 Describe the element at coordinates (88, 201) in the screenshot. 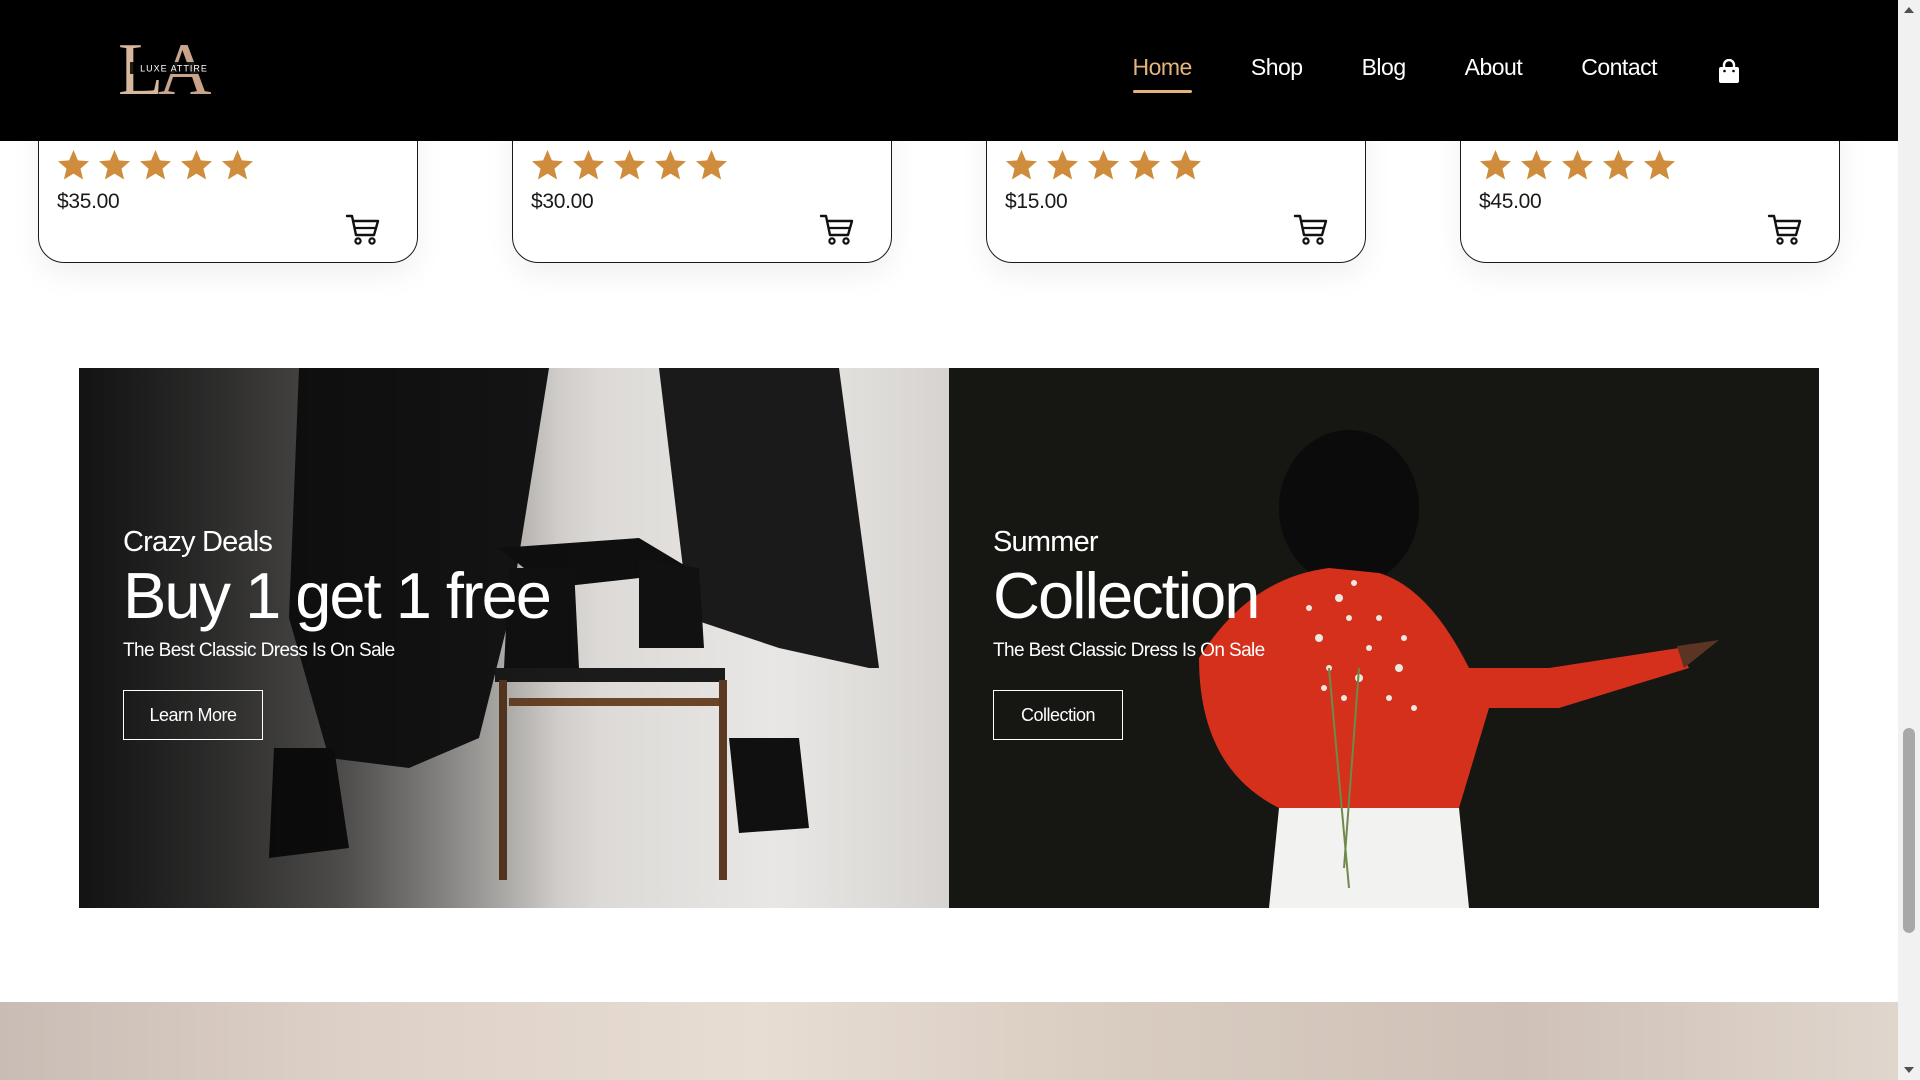

I see `product-price: $35.00` at that location.